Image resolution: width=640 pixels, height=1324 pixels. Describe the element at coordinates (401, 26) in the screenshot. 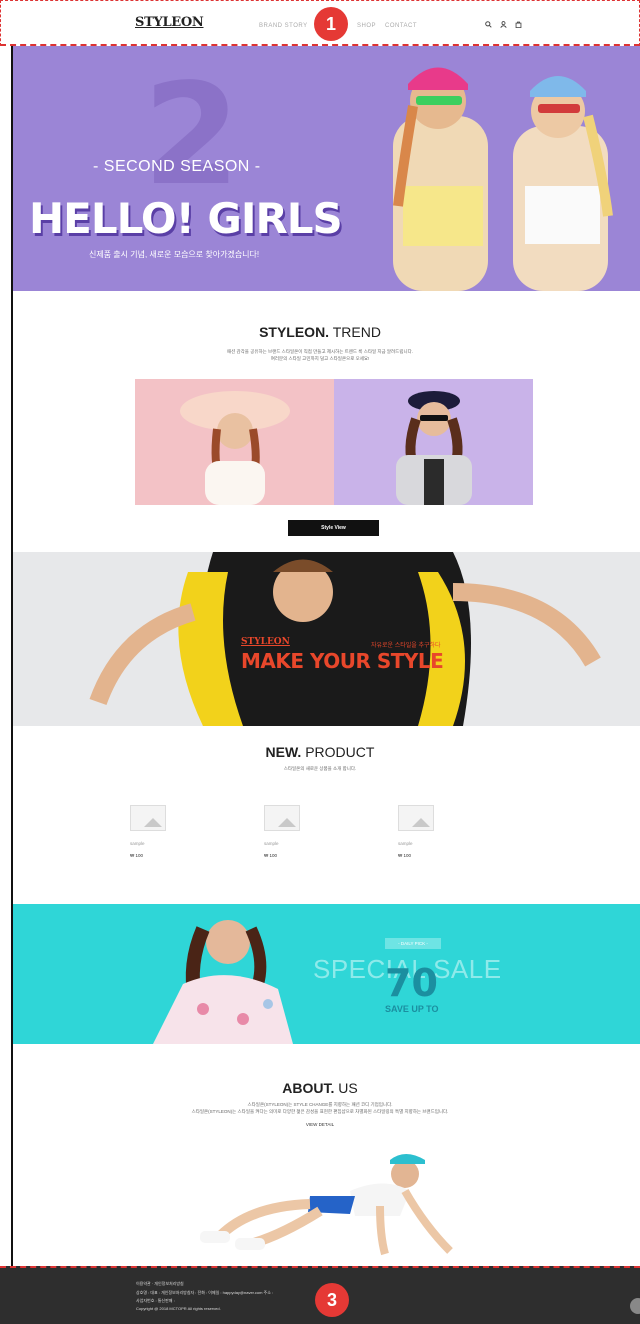

I see `nav-contact: CONTACT` at that location.